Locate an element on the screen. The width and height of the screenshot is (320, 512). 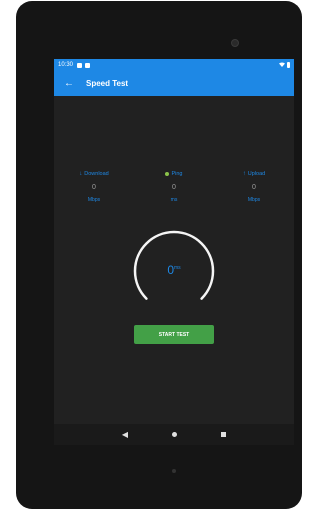
speed-gauge: 0ms is located at coordinates (174, 271).